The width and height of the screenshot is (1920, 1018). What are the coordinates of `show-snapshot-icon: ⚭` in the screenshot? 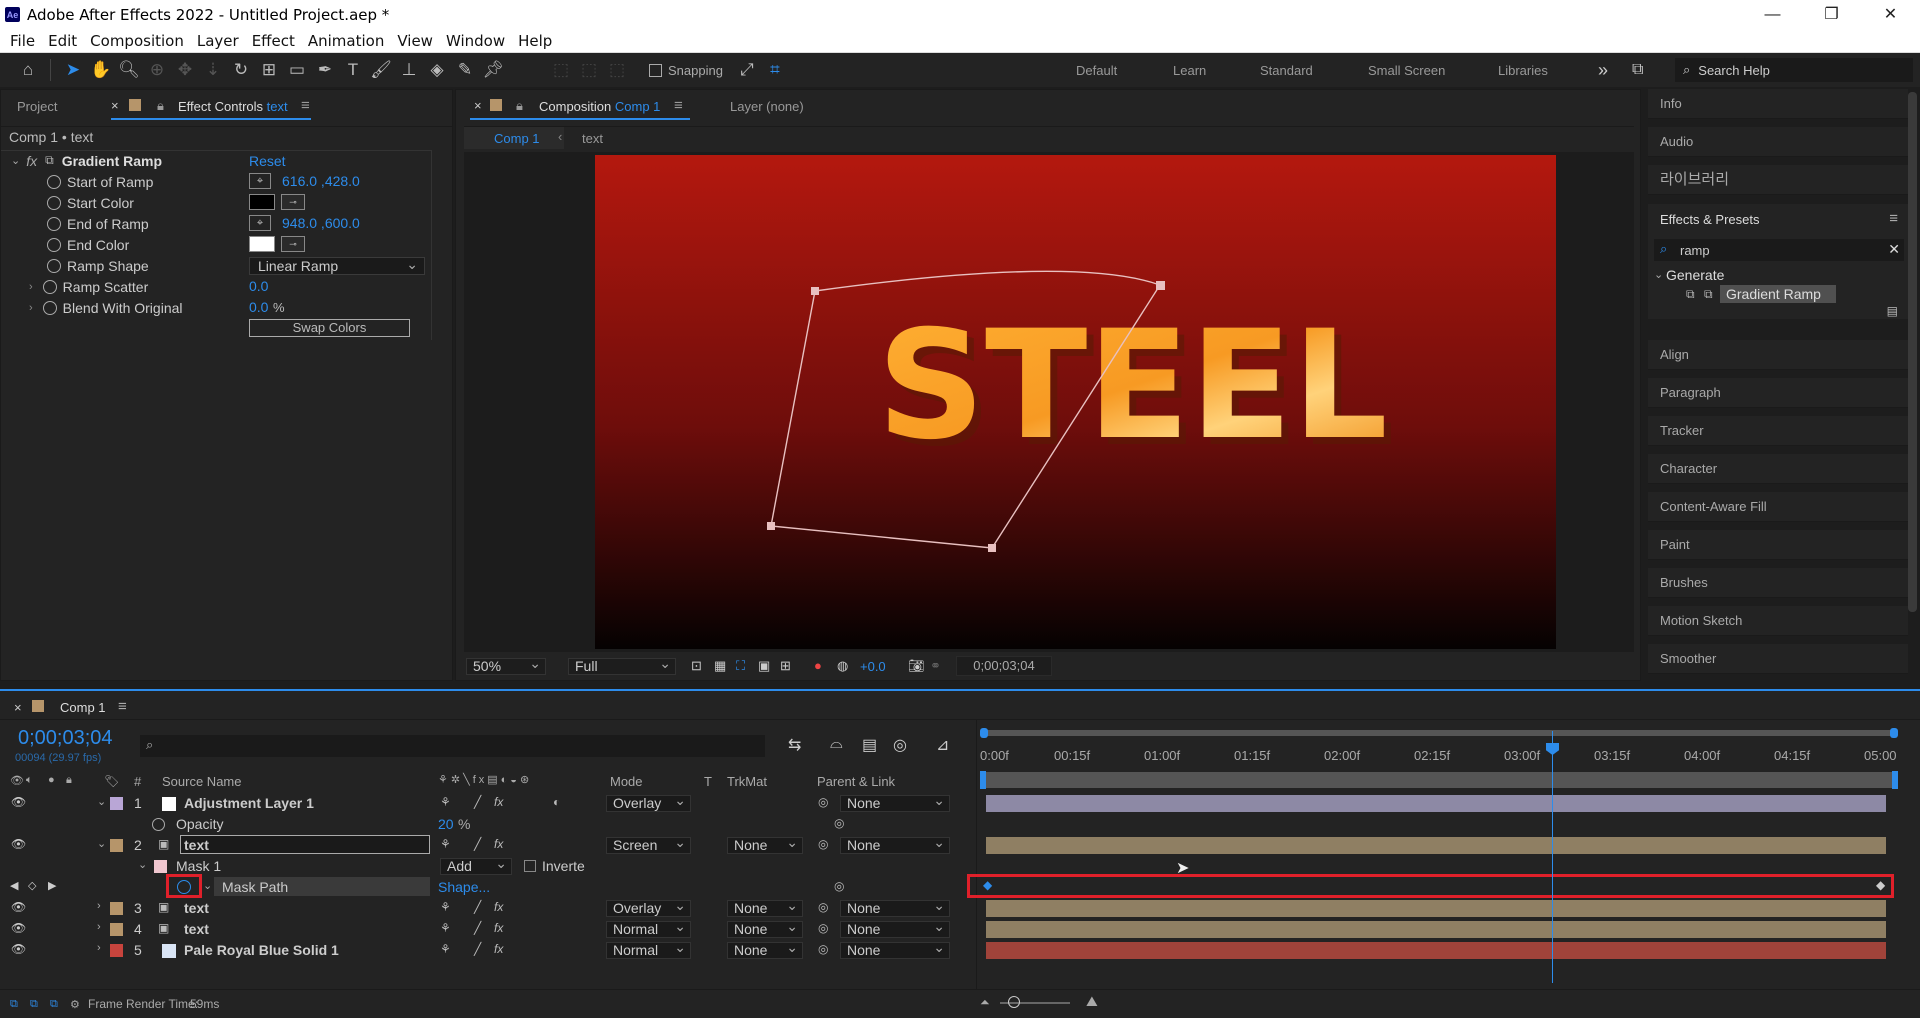 It's located at (935, 666).